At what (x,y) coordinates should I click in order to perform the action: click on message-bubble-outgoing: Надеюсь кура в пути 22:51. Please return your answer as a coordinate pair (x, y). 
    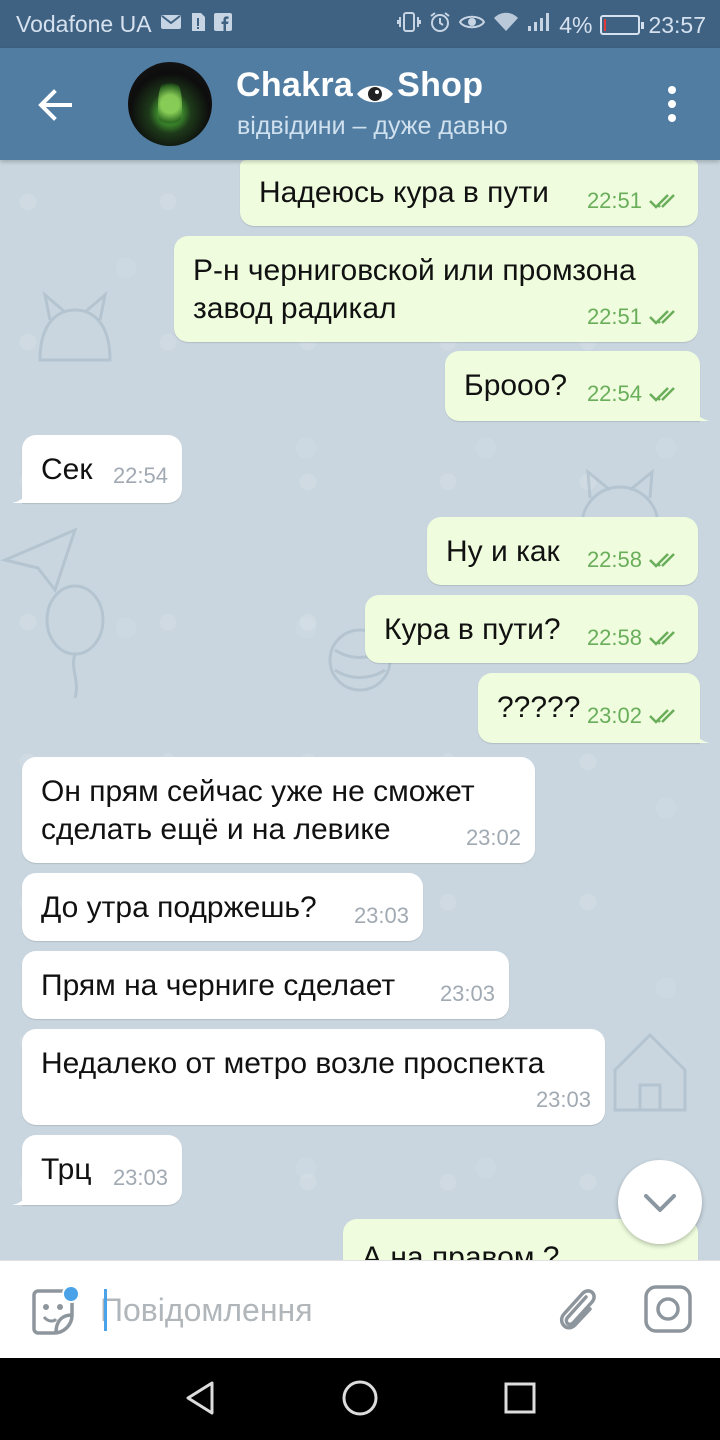
    Looking at the image, I should click on (469, 193).